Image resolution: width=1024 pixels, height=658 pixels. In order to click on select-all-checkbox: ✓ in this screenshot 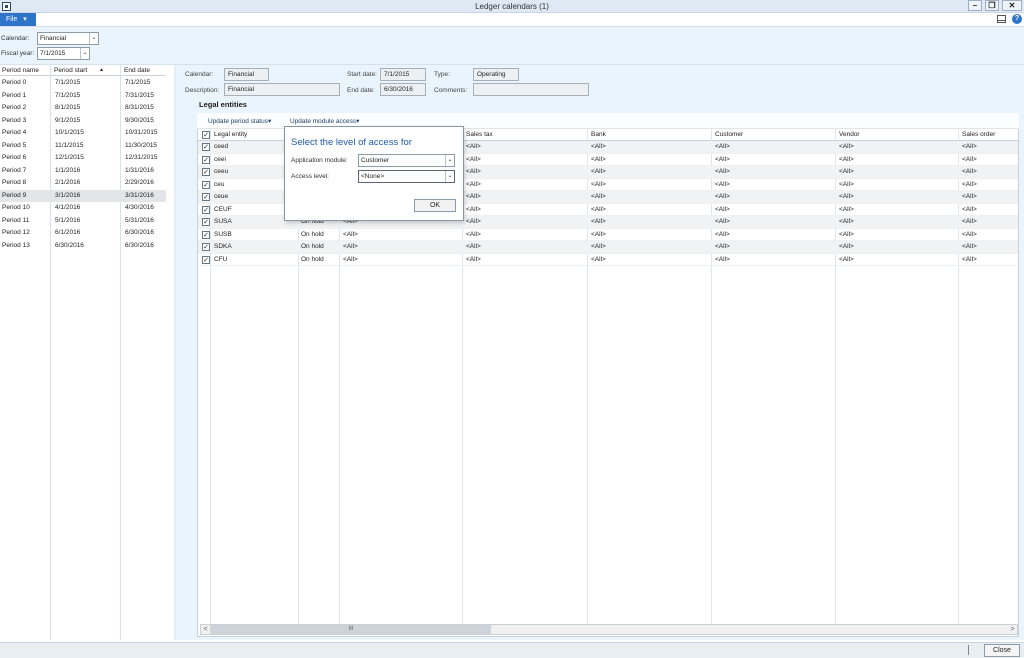, I will do `click(206, 135)`.